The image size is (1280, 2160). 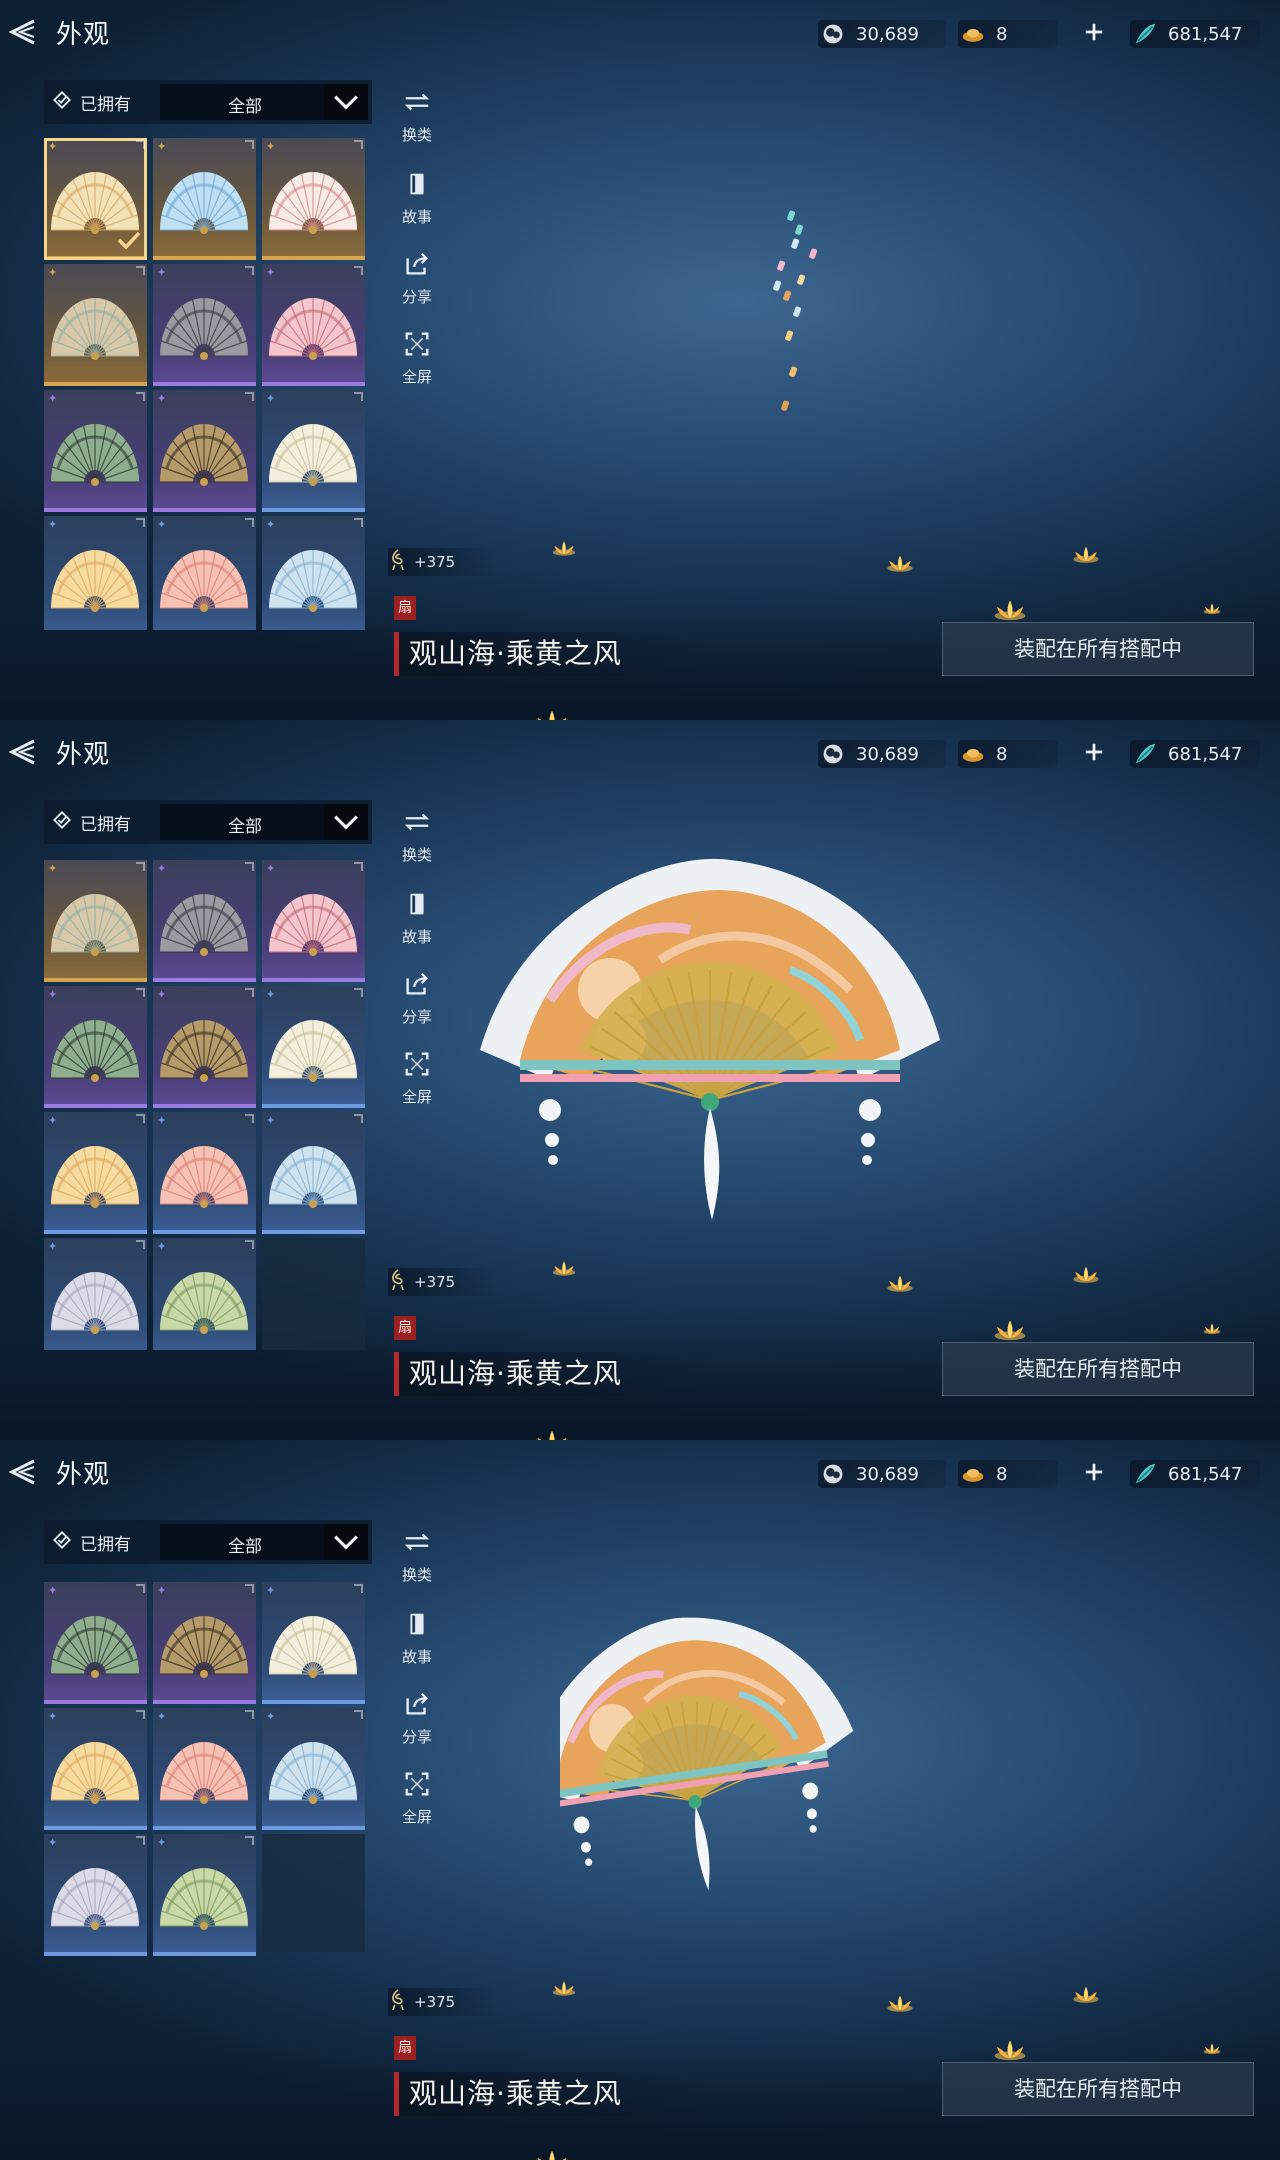 I want to click on currency-gold-ingot: 8, so click(x=1008, y=1474).